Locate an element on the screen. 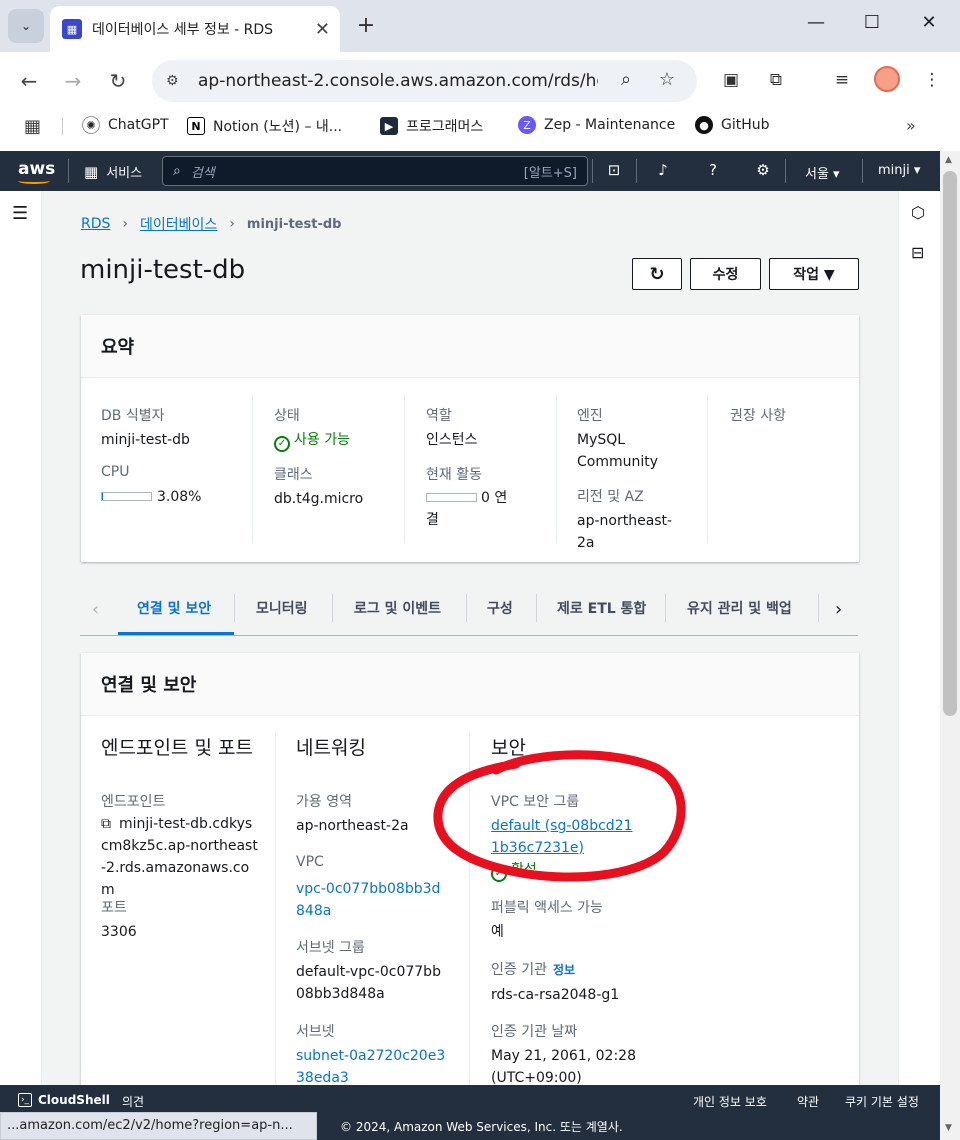 The height and width of the screenshot is (1140, 960). maximize-icon: ☐ is located at coordinates (872, 22).